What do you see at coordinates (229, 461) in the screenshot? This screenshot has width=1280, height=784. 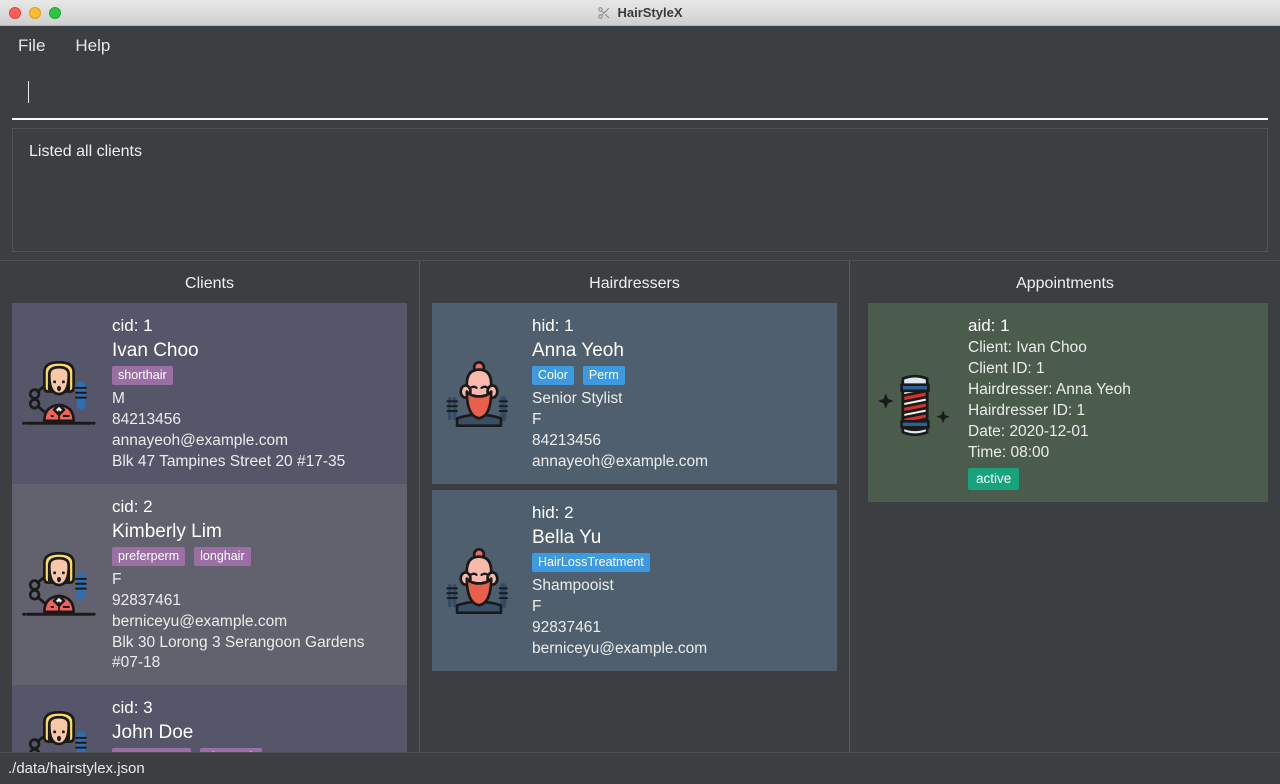 I see `client-address: Blk 47 Tampines Street 20 #17-35` at bounding box center [229, 461].